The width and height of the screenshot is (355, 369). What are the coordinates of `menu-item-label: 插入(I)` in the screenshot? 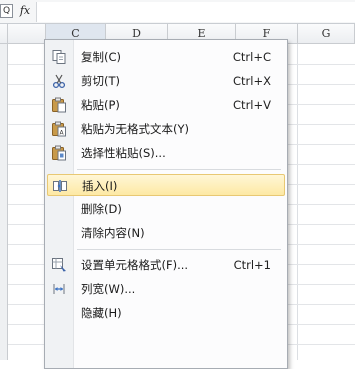 It's located at (100, 186).